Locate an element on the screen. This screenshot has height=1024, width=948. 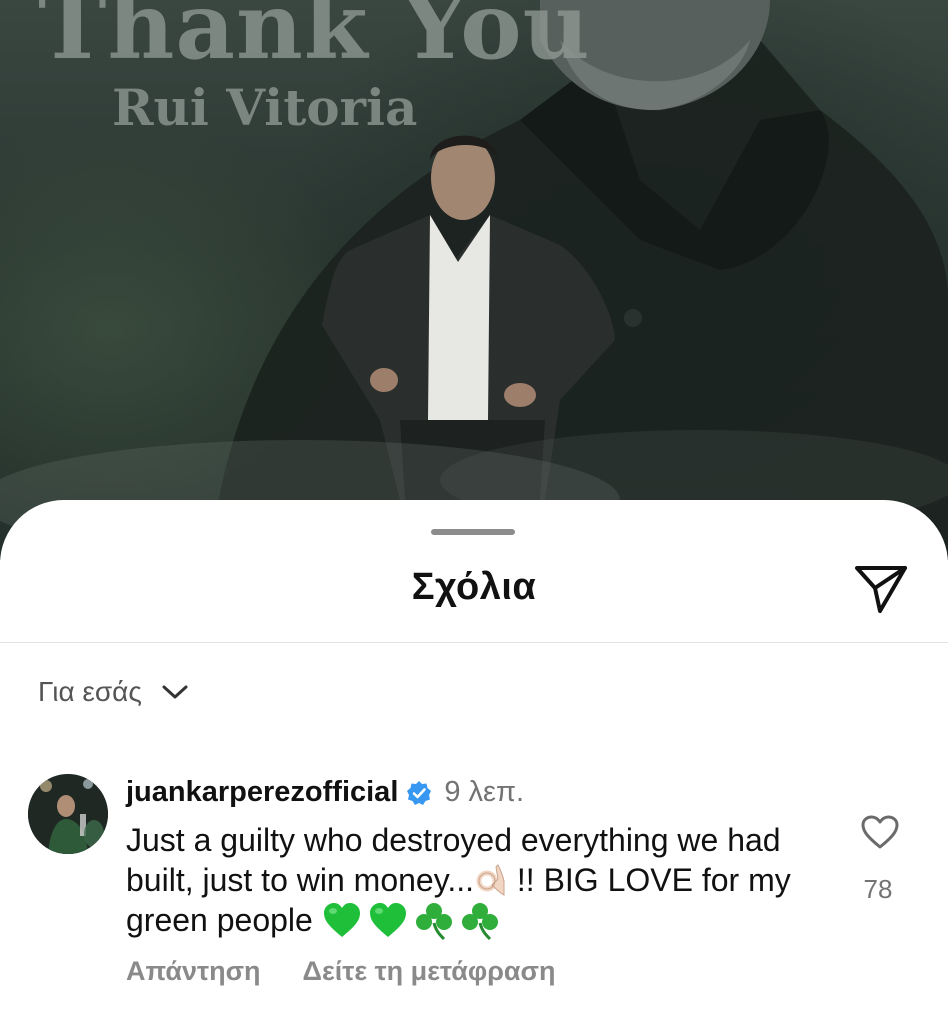
send-icon is located at coordinates (881, 589).